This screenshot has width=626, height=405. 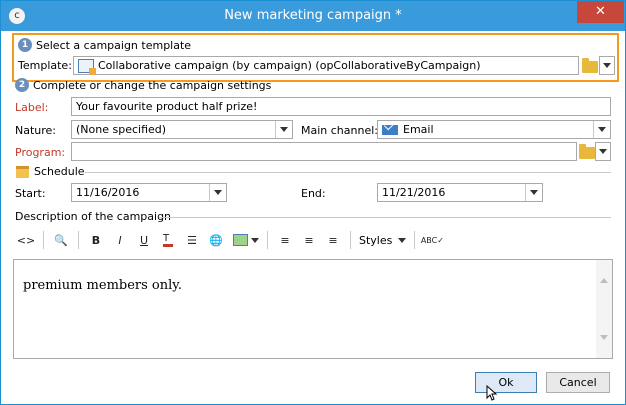 What do you see at coordinates (375, 240) in the screenshot?
I see `styles-dropdown: Styles` at bounding box center [375, 240].